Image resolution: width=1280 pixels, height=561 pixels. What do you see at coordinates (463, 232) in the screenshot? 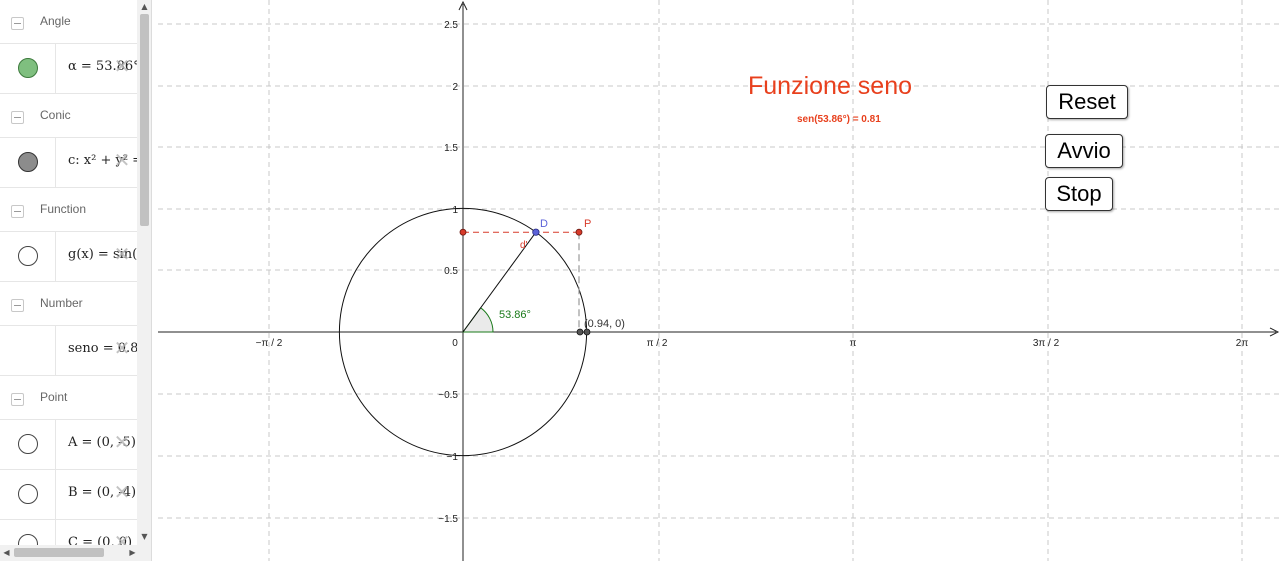
I see `point-on-y-axis` at bounding box center [463, 232].